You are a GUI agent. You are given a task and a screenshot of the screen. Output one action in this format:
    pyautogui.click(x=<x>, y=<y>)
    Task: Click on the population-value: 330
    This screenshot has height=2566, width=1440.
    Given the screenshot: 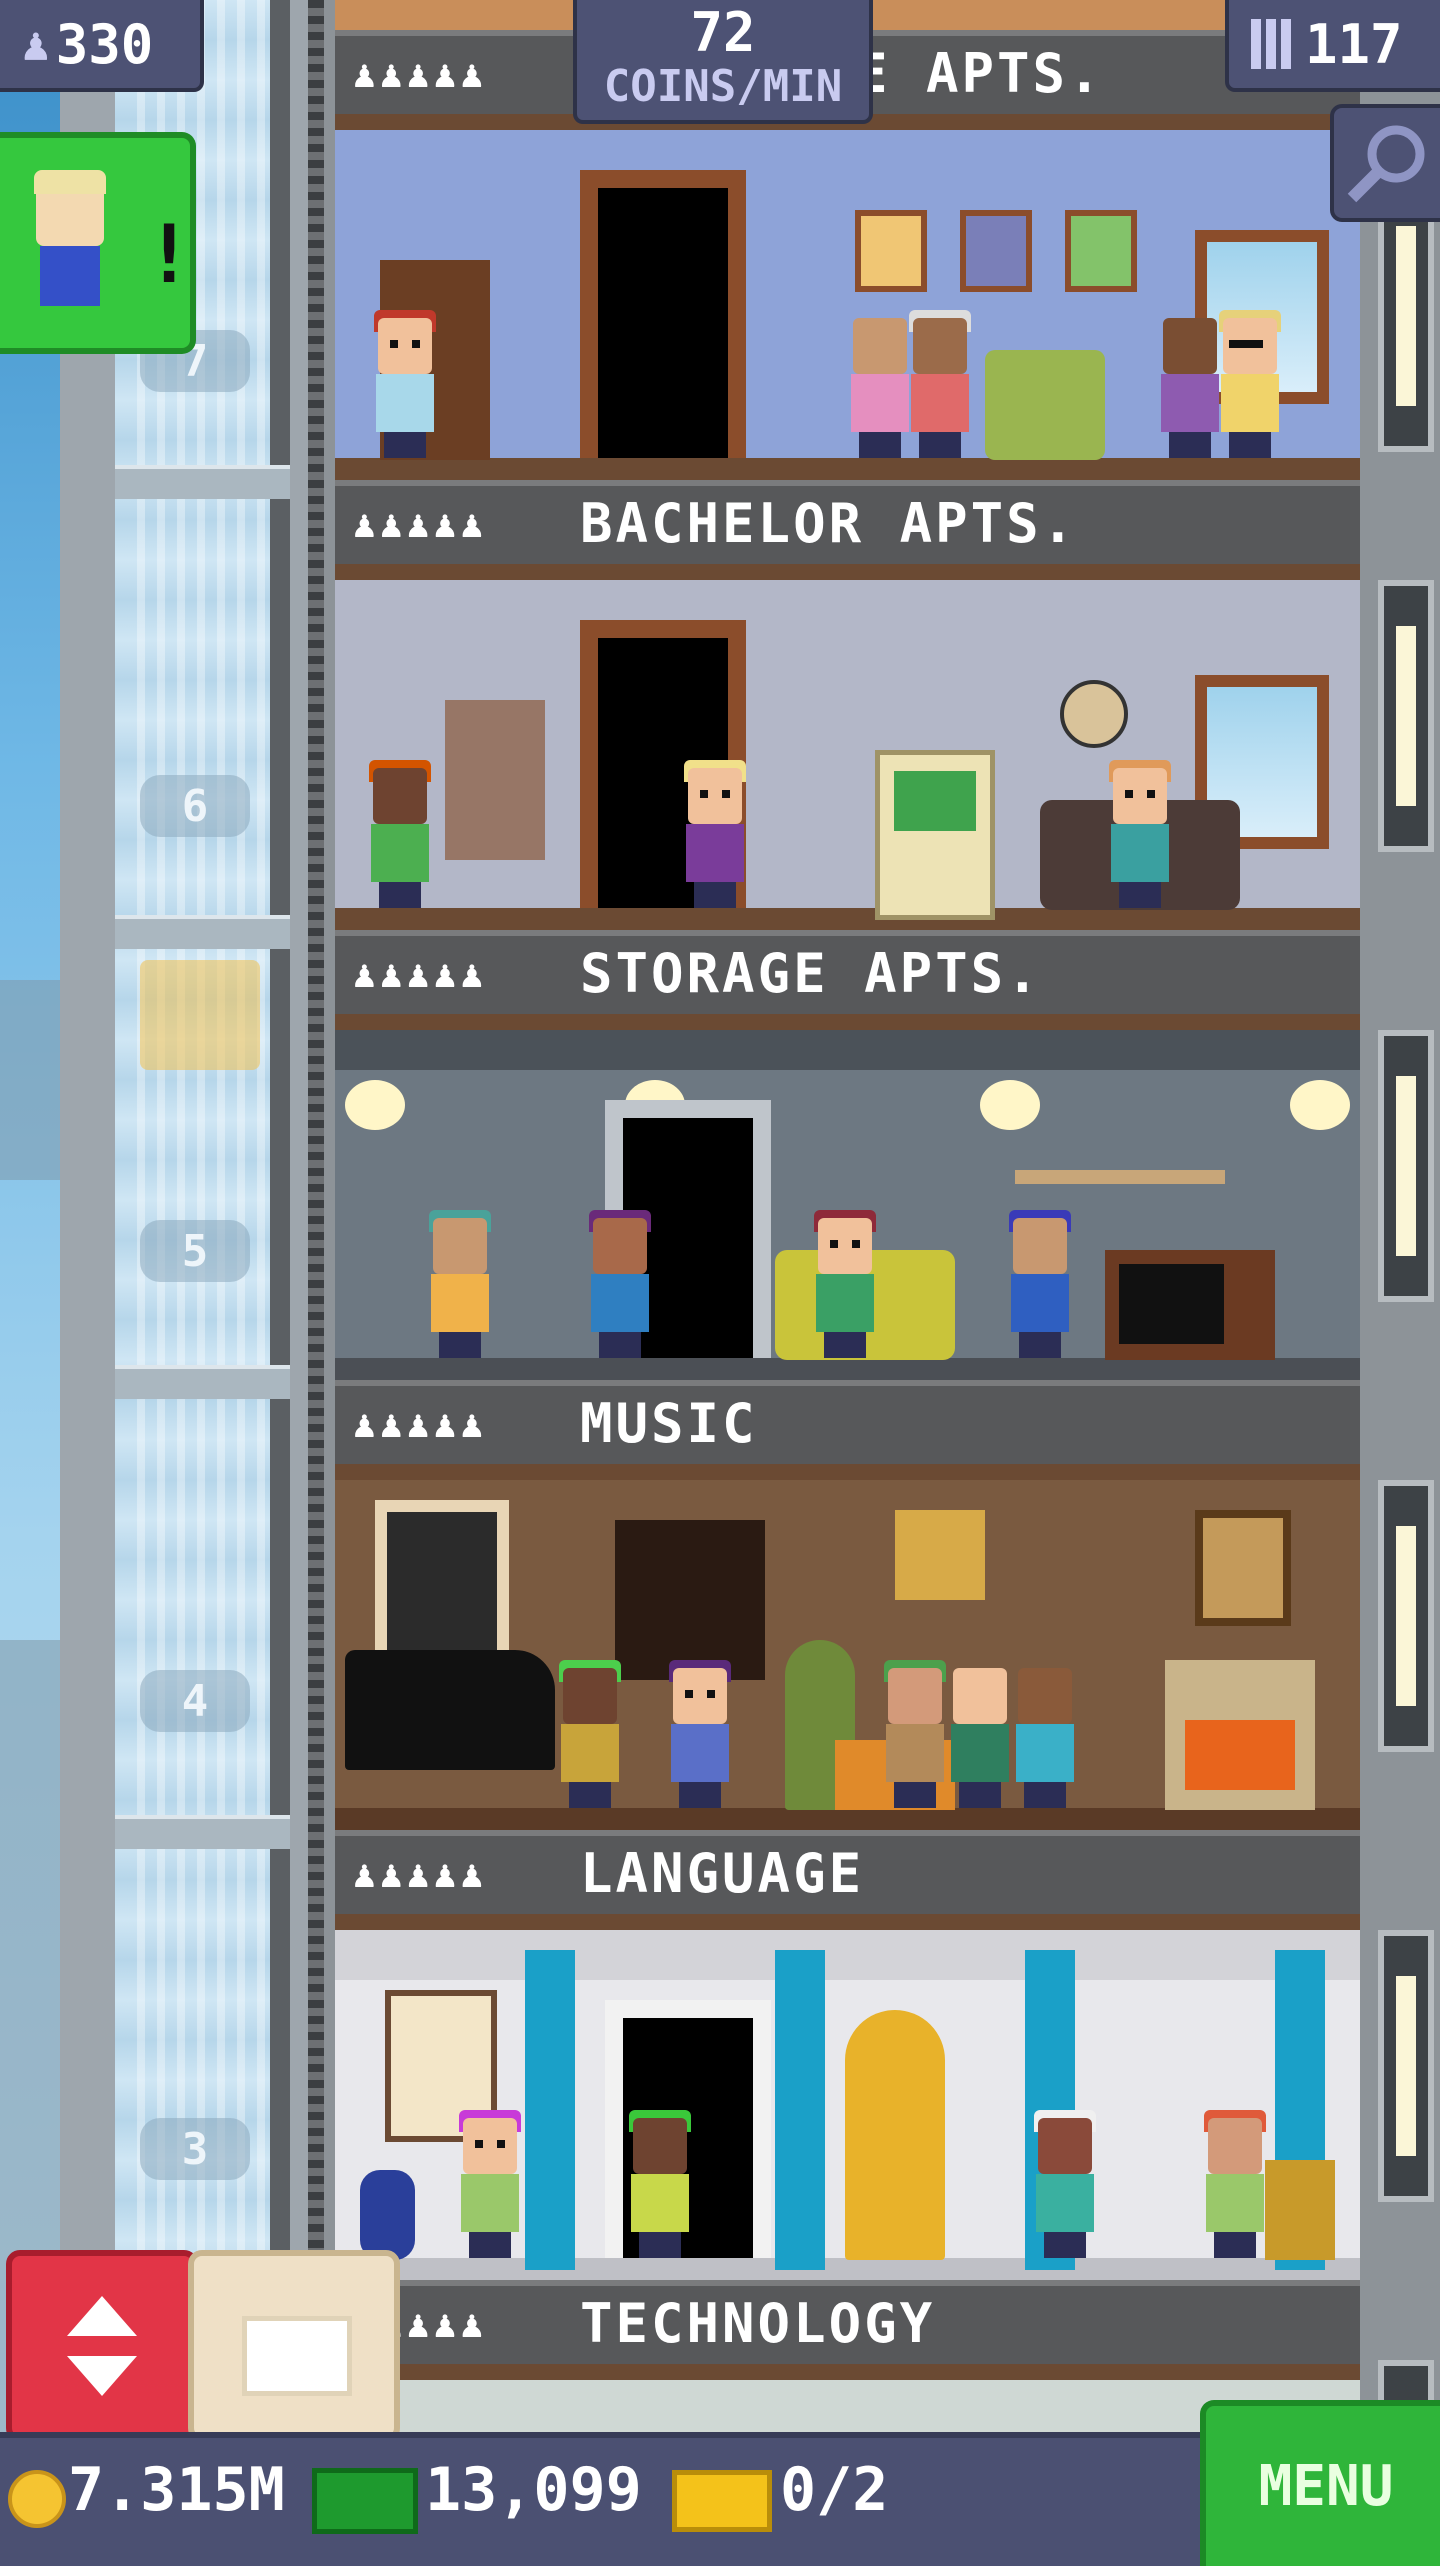 What is the action you would take?
    pyautogui.click(x=104, y=44)
    